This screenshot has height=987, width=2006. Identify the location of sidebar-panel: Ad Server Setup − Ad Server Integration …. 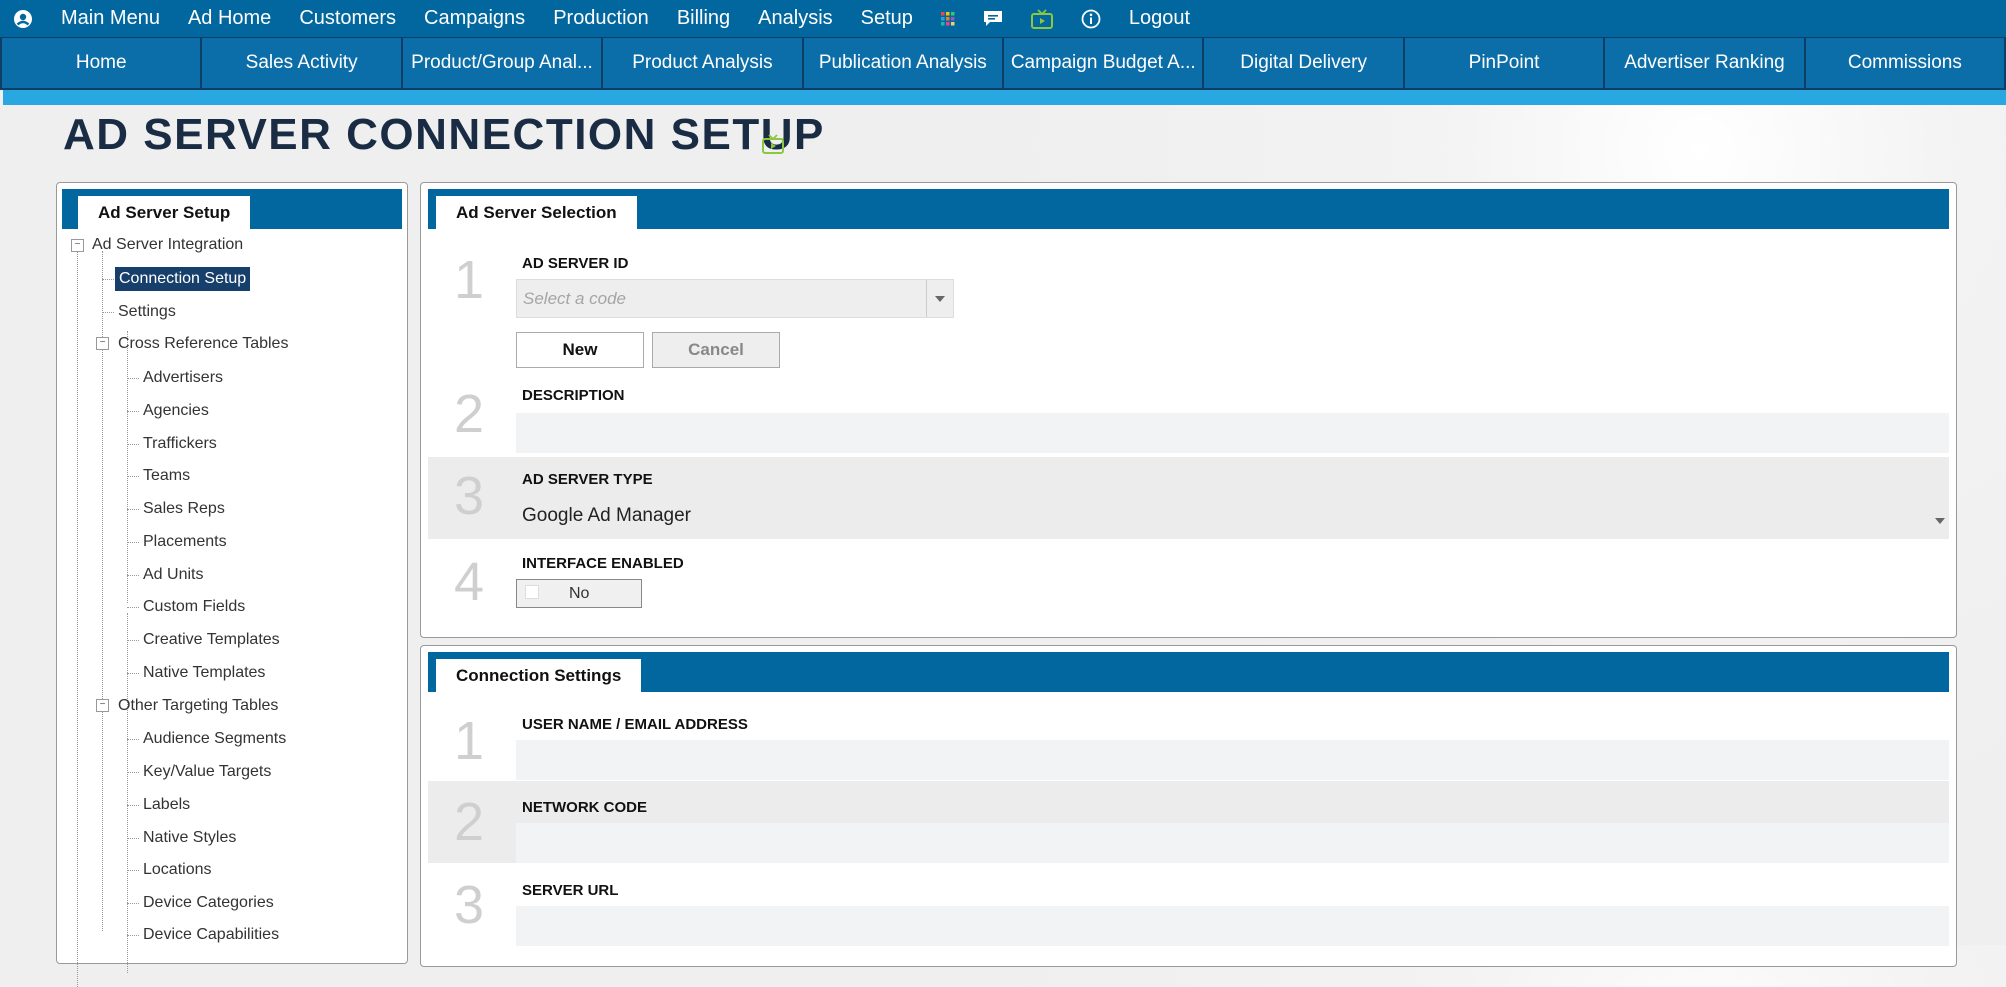
(232, 584).